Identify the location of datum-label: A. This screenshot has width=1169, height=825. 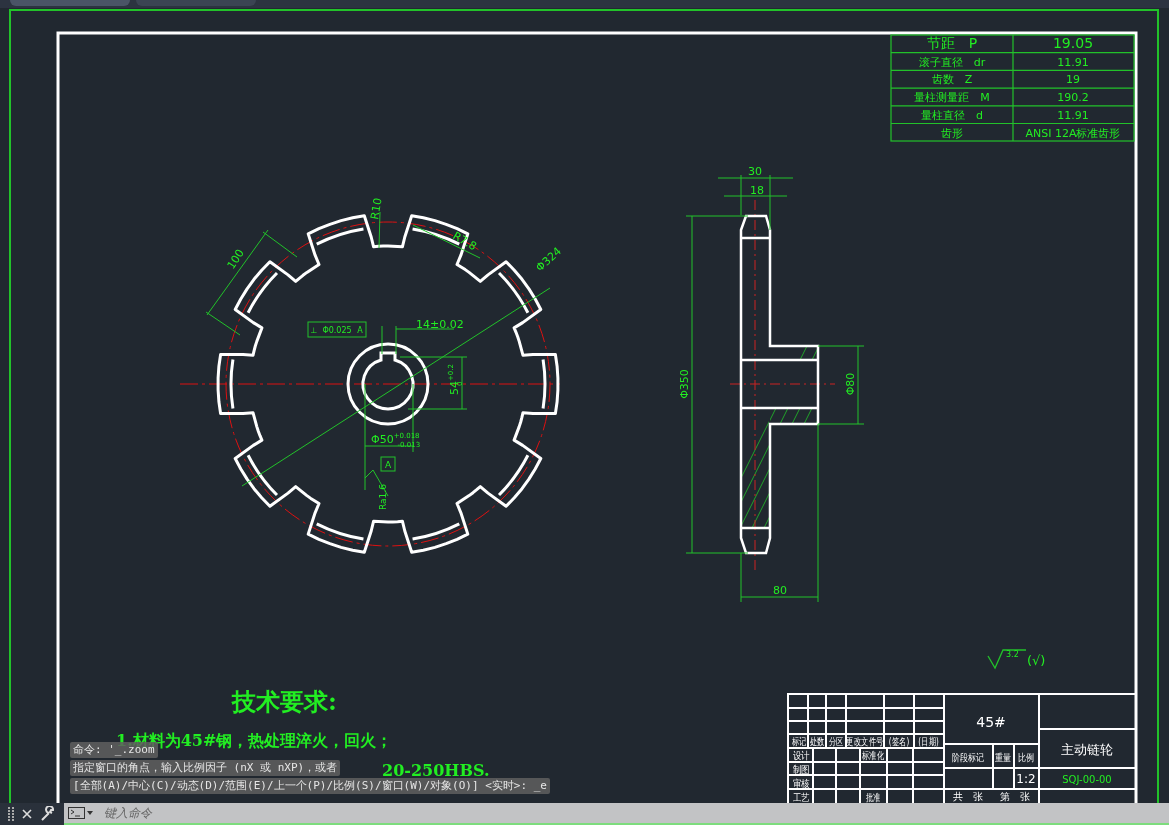
(388, 465).